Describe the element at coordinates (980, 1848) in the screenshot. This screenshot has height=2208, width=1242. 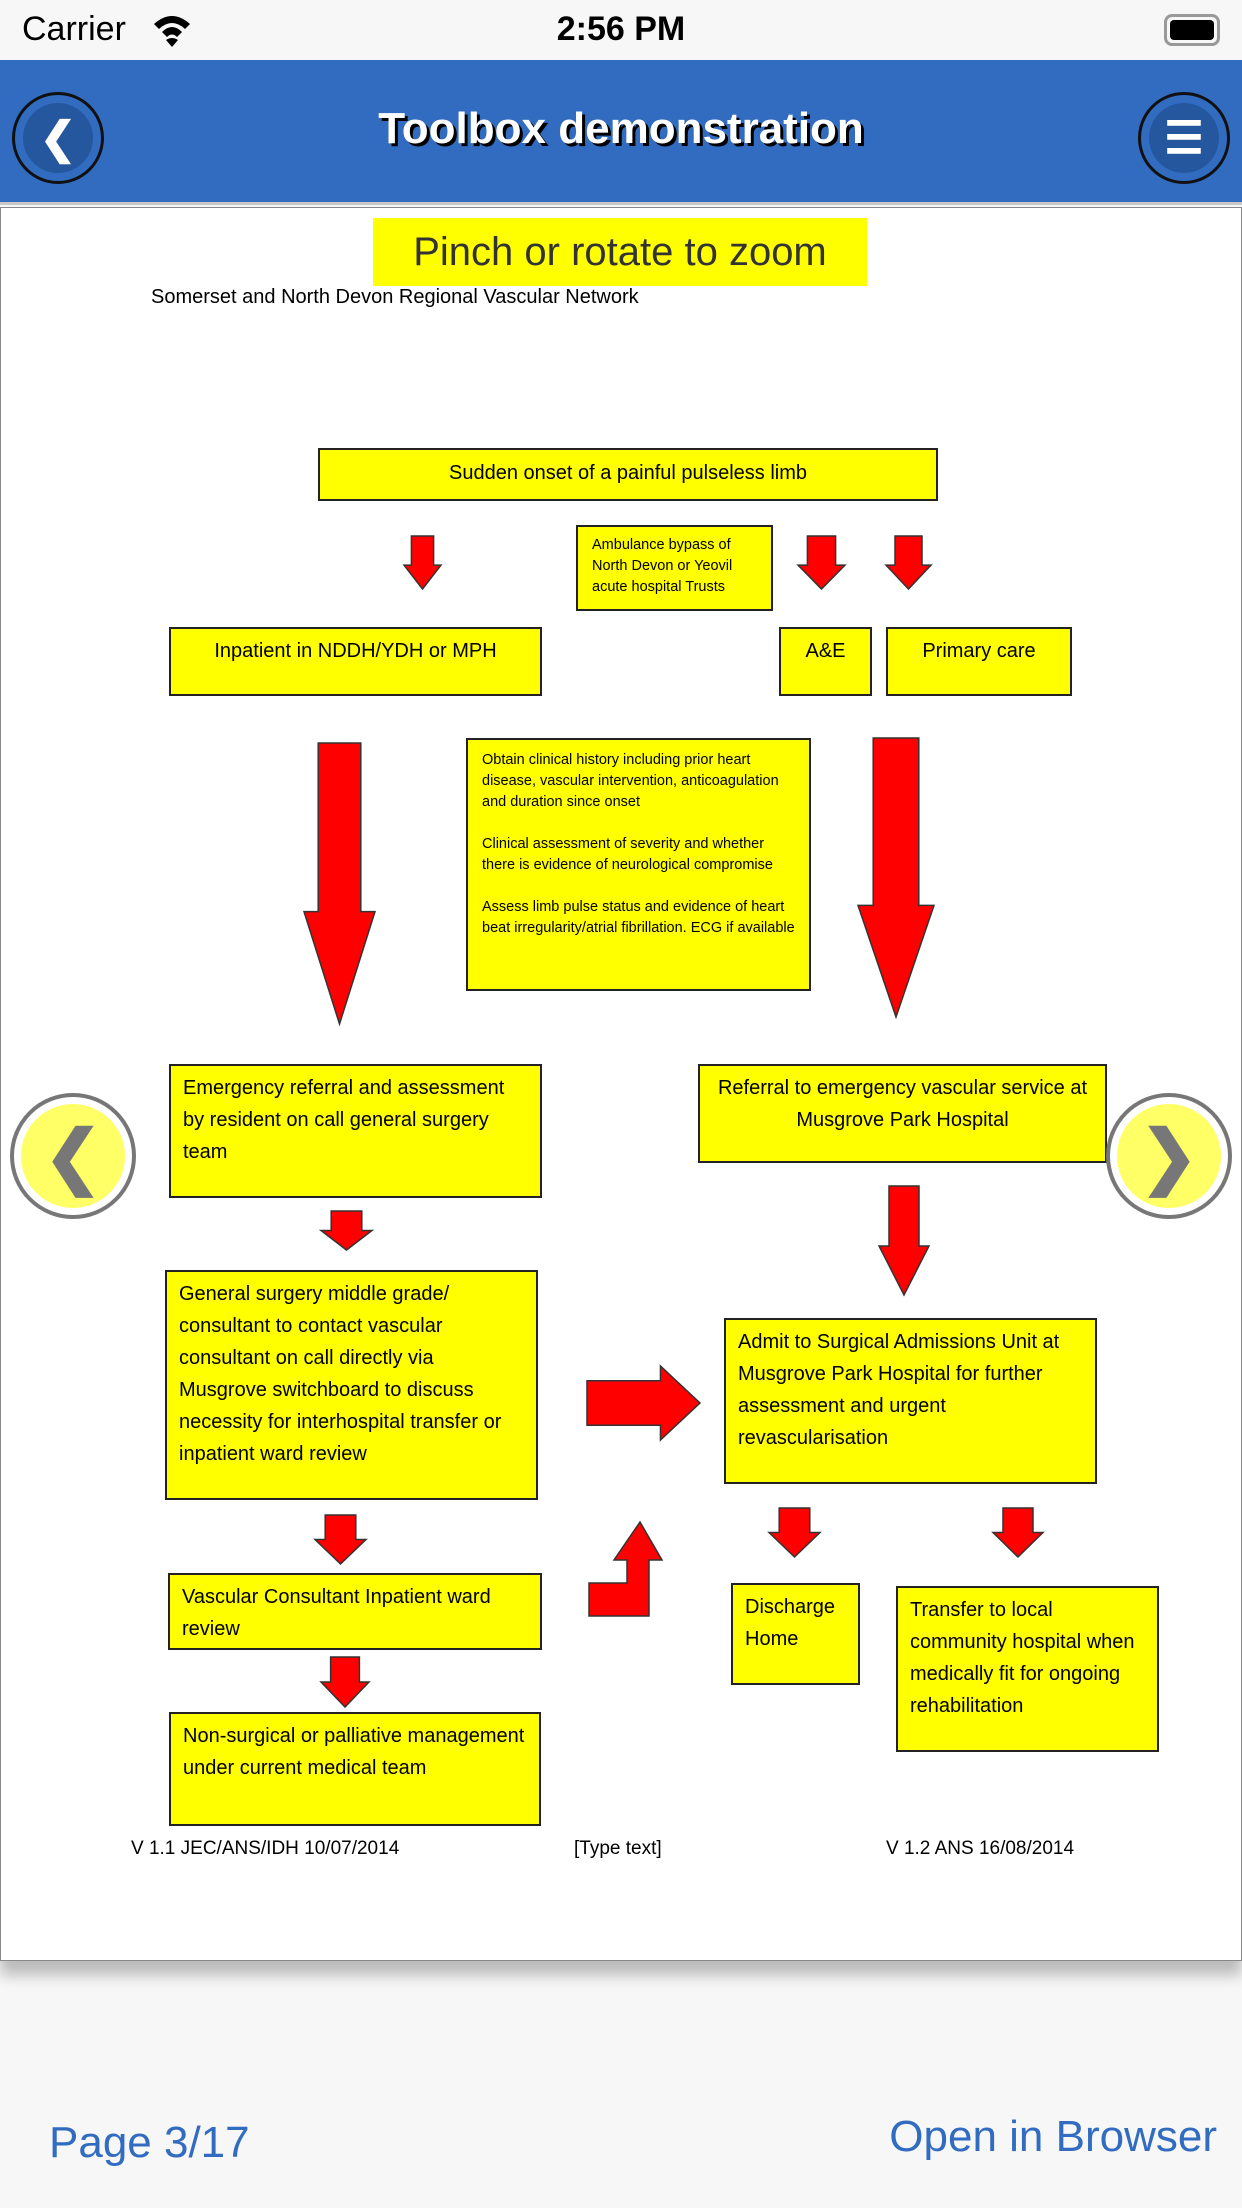
I see `footer-version-right: V 1.2 ANS 16/08/2014` at that location.